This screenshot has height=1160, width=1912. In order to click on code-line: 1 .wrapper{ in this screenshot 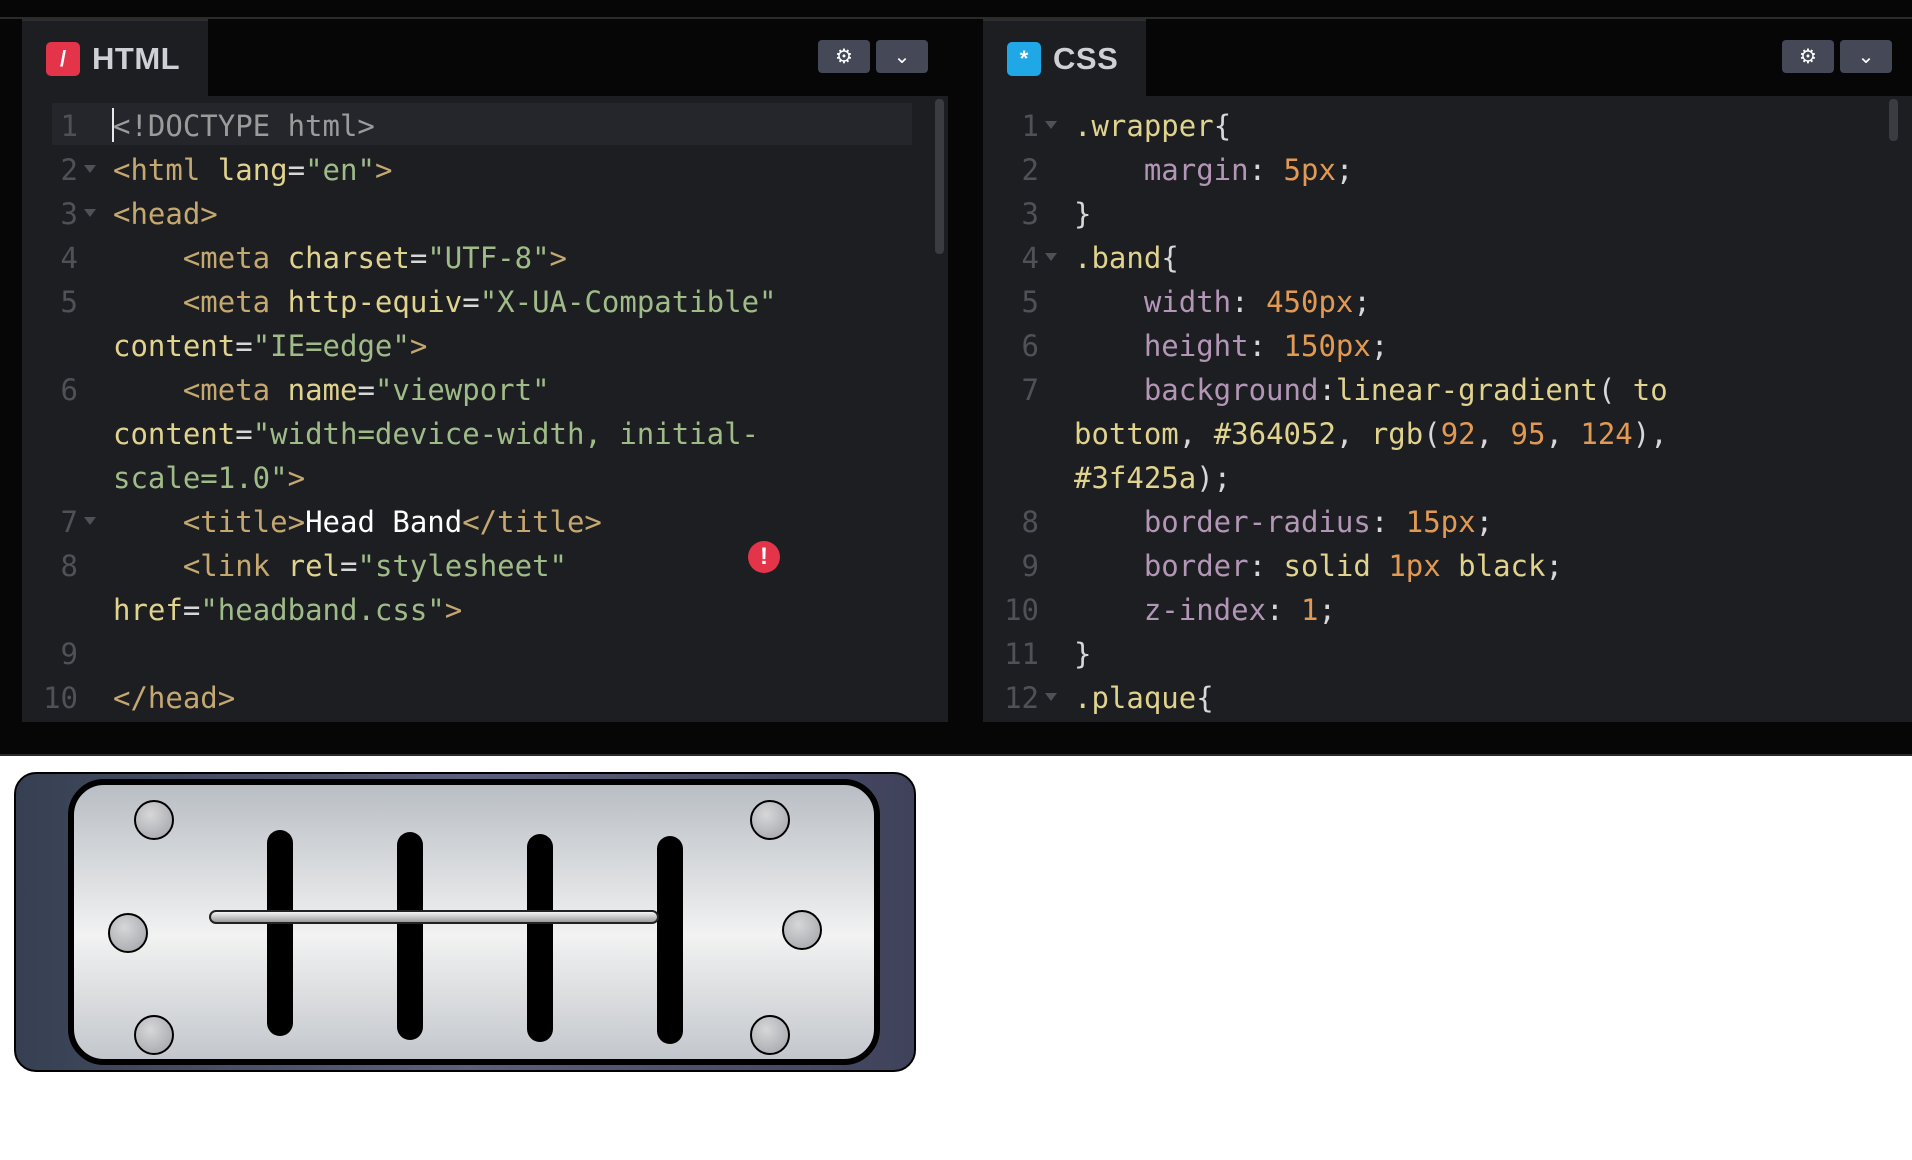, I will do `click(1447, 126)`.